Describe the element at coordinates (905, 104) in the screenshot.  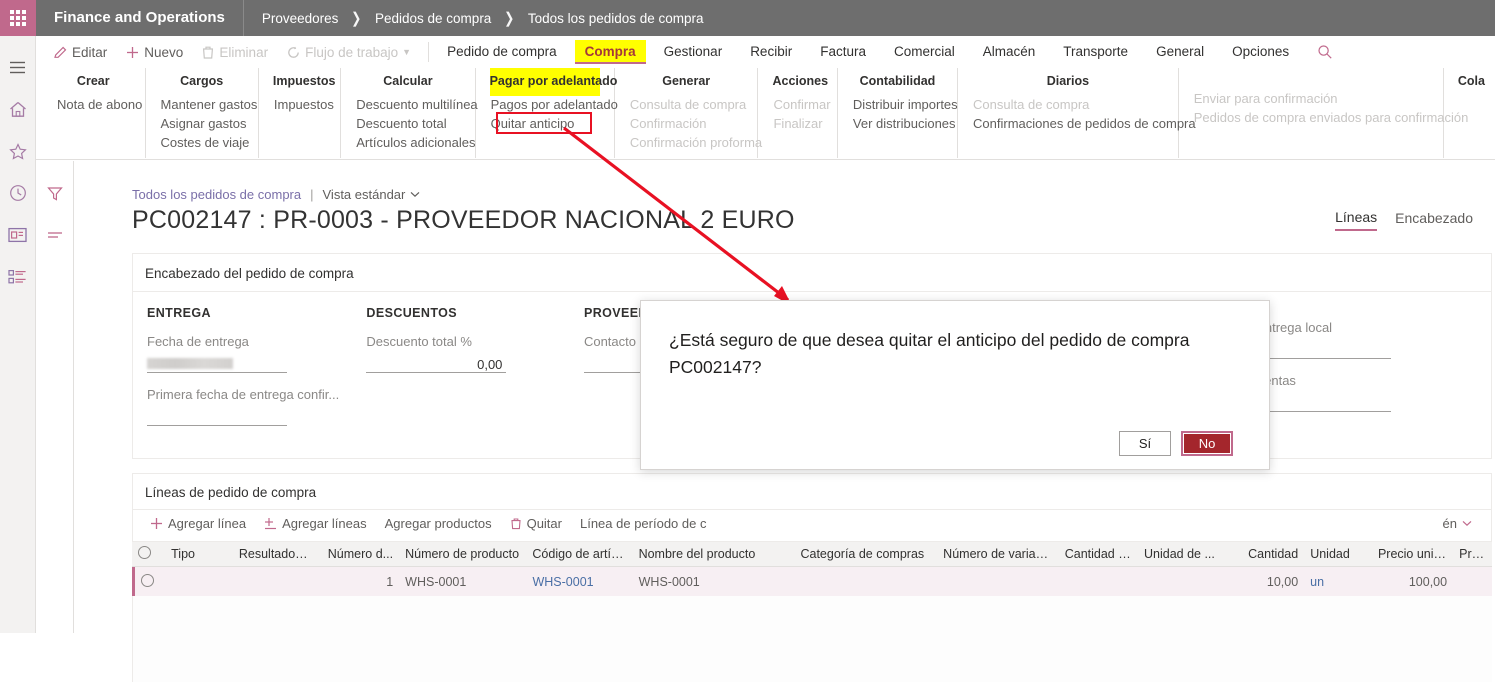
I see `ribbon-item-distribuir-importes: Distribuir importes` at that location.